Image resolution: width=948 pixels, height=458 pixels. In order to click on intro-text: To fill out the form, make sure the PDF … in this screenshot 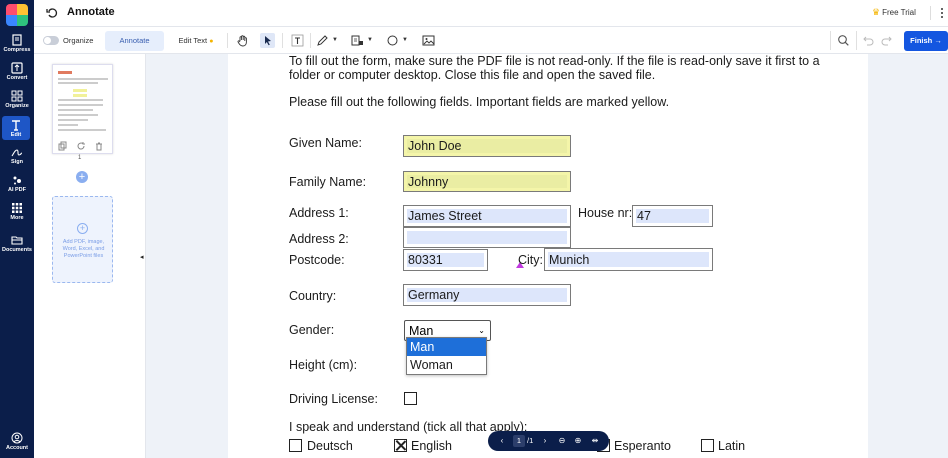, I will do `click(554, 61)`.